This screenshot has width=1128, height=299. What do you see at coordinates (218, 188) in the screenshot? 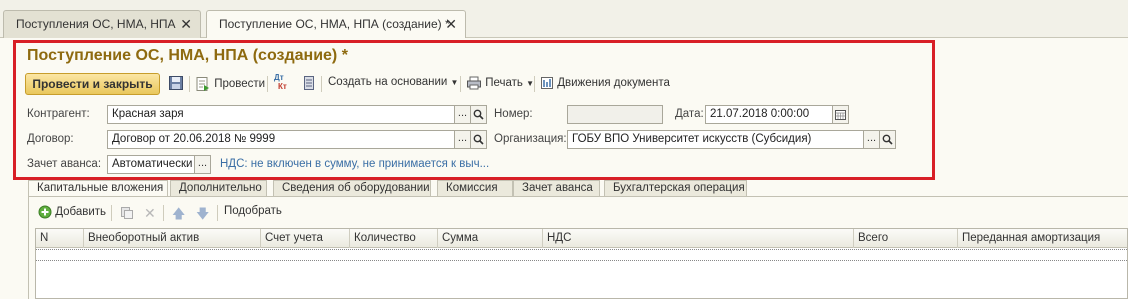
I see `tab-additional: Дополнительно` at bounding box center [218, 188].